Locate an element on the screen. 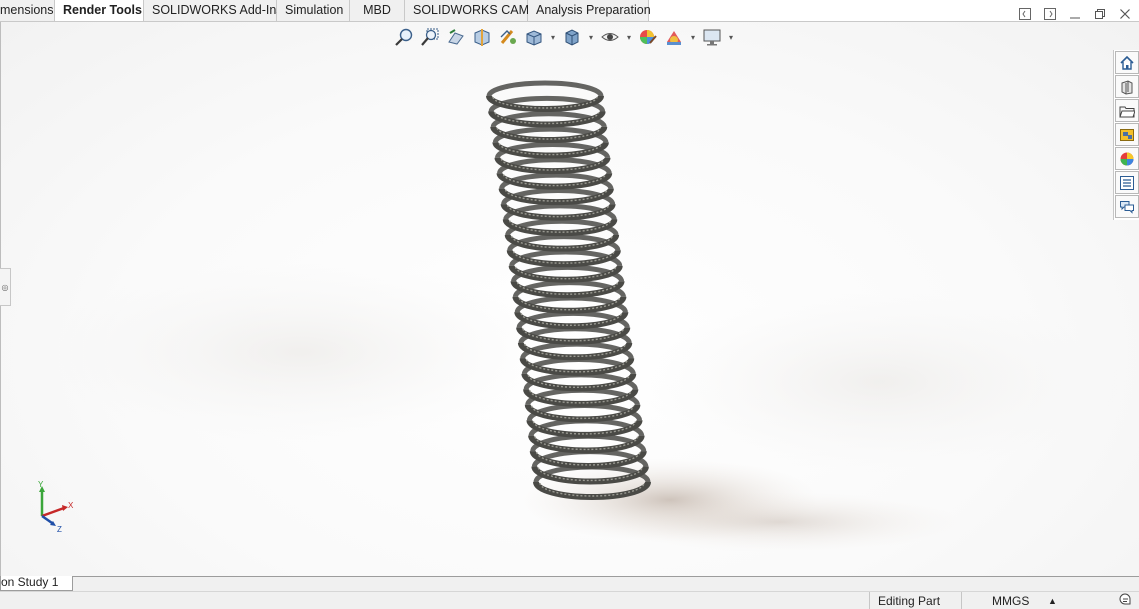  heads-up-view-toolbar: ▾ ▾ ▾ ▾ ▾ is located at coordinates (564, 37).